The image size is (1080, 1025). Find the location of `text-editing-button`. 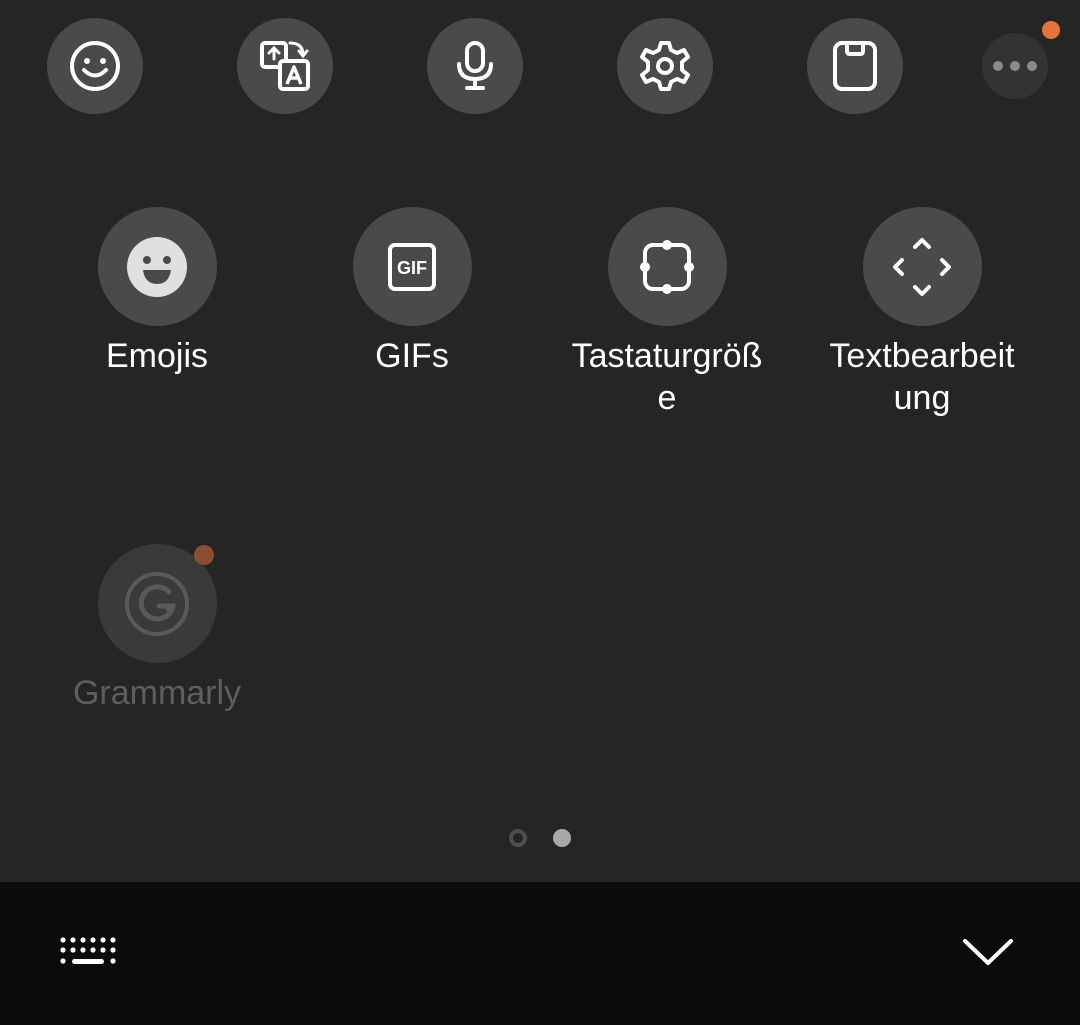

text-editing-button is located at coordinates (922, 266).